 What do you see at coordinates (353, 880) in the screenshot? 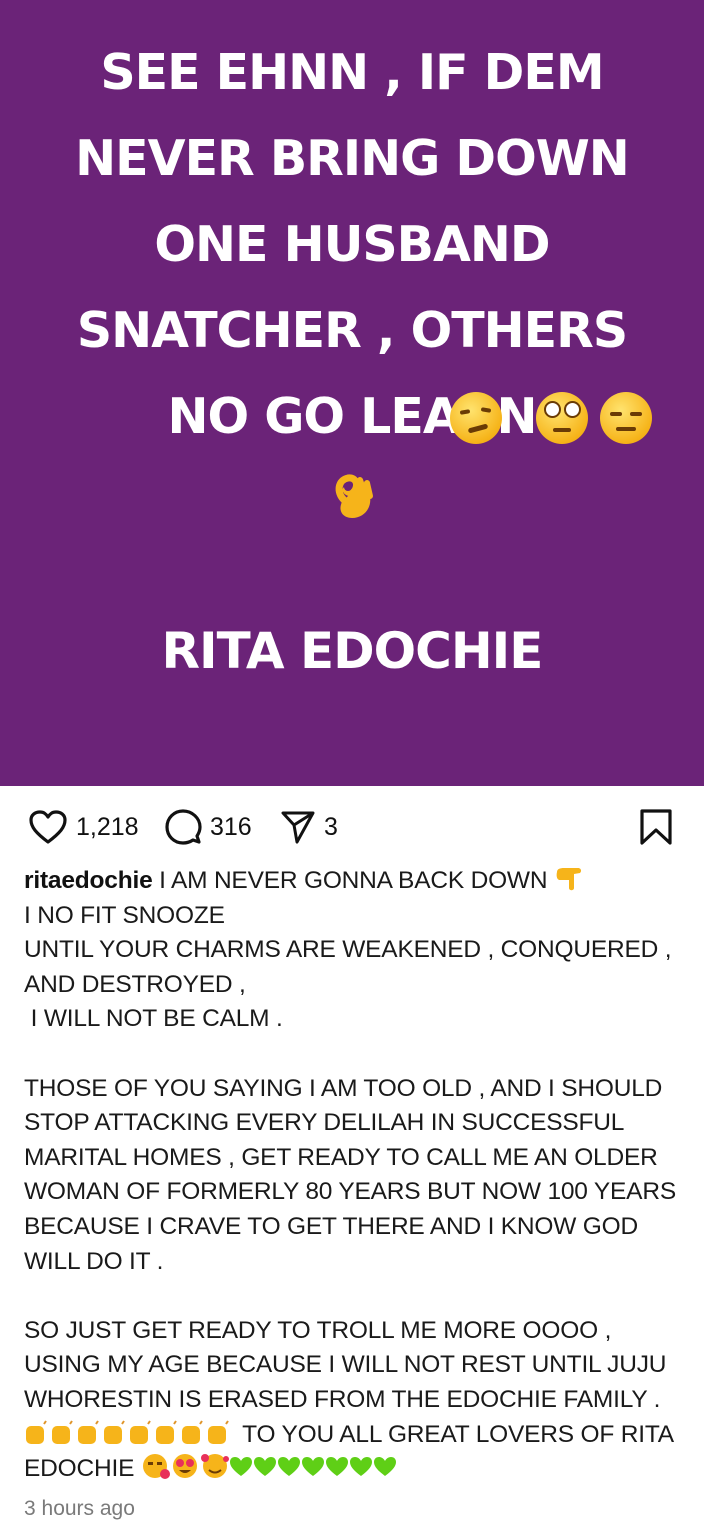
I see `caption-first-line: I AM NEVER GONNA BACK DOWN` at bounding box center [353, 880].